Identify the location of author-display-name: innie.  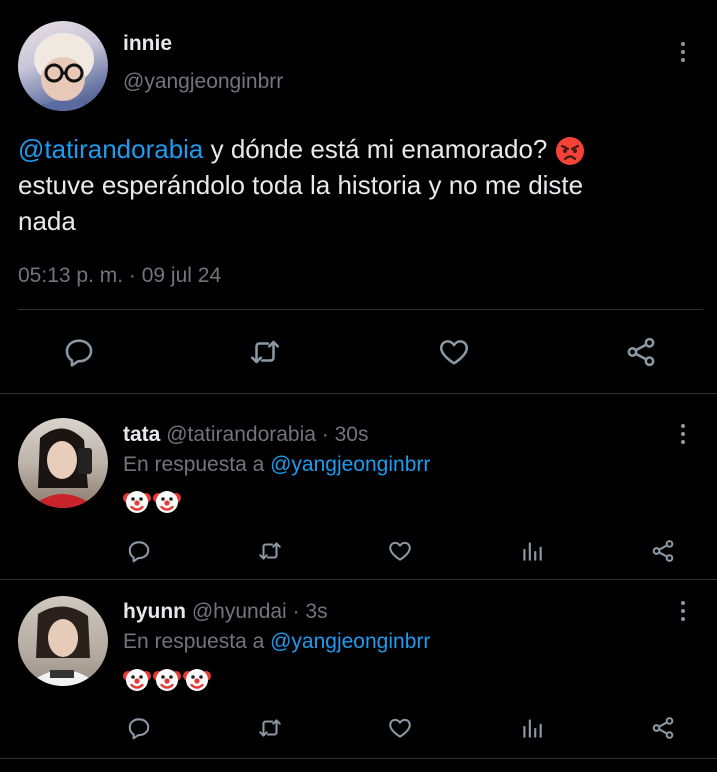
(147, 44).